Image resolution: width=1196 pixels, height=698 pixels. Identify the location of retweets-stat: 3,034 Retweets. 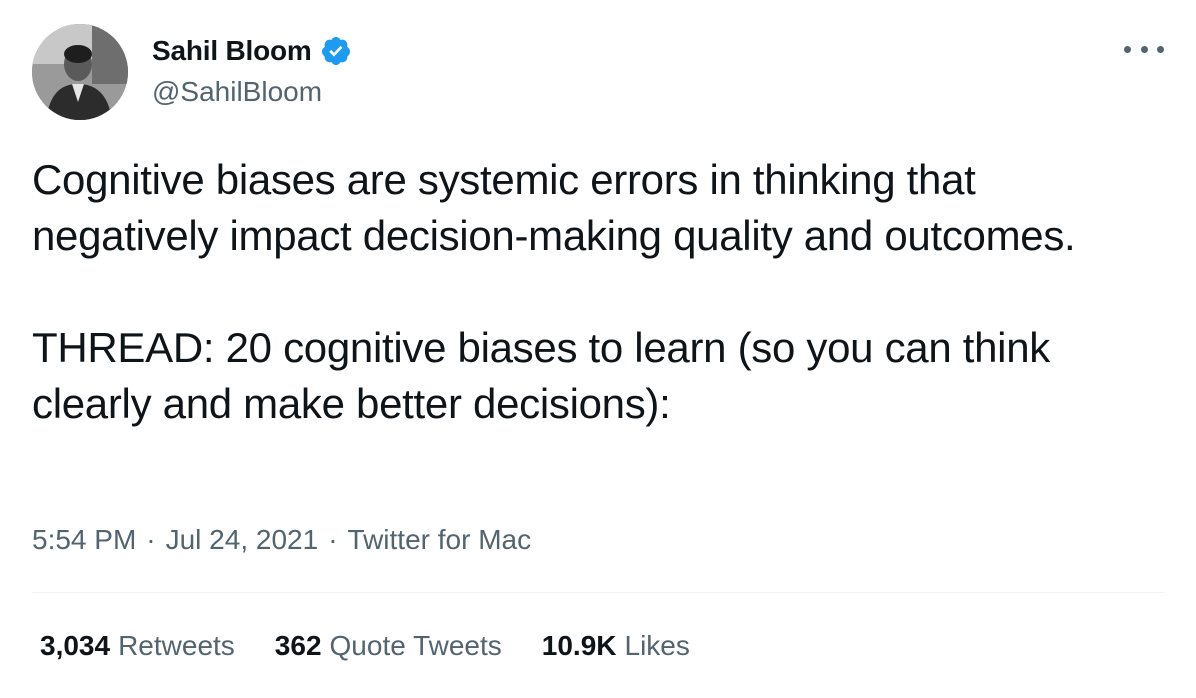
(137, 646).